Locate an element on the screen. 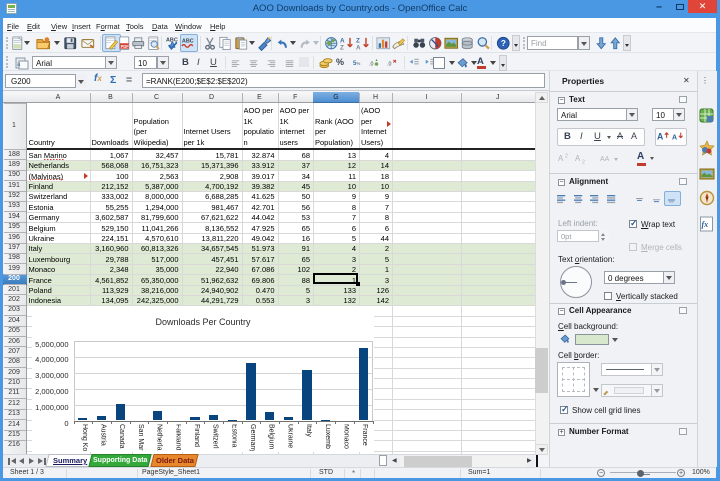 Image resolution: width=720 pixels, height=481 pixels. svg-text: PDF is located at coordinates (125, 46).